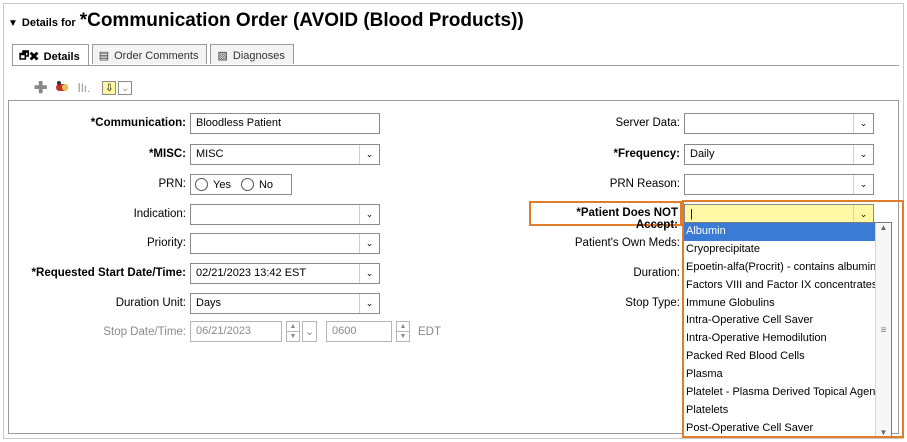  I want to click on start-datetime-value: 02/21/2023 13:42 EST, so click(251, 273).